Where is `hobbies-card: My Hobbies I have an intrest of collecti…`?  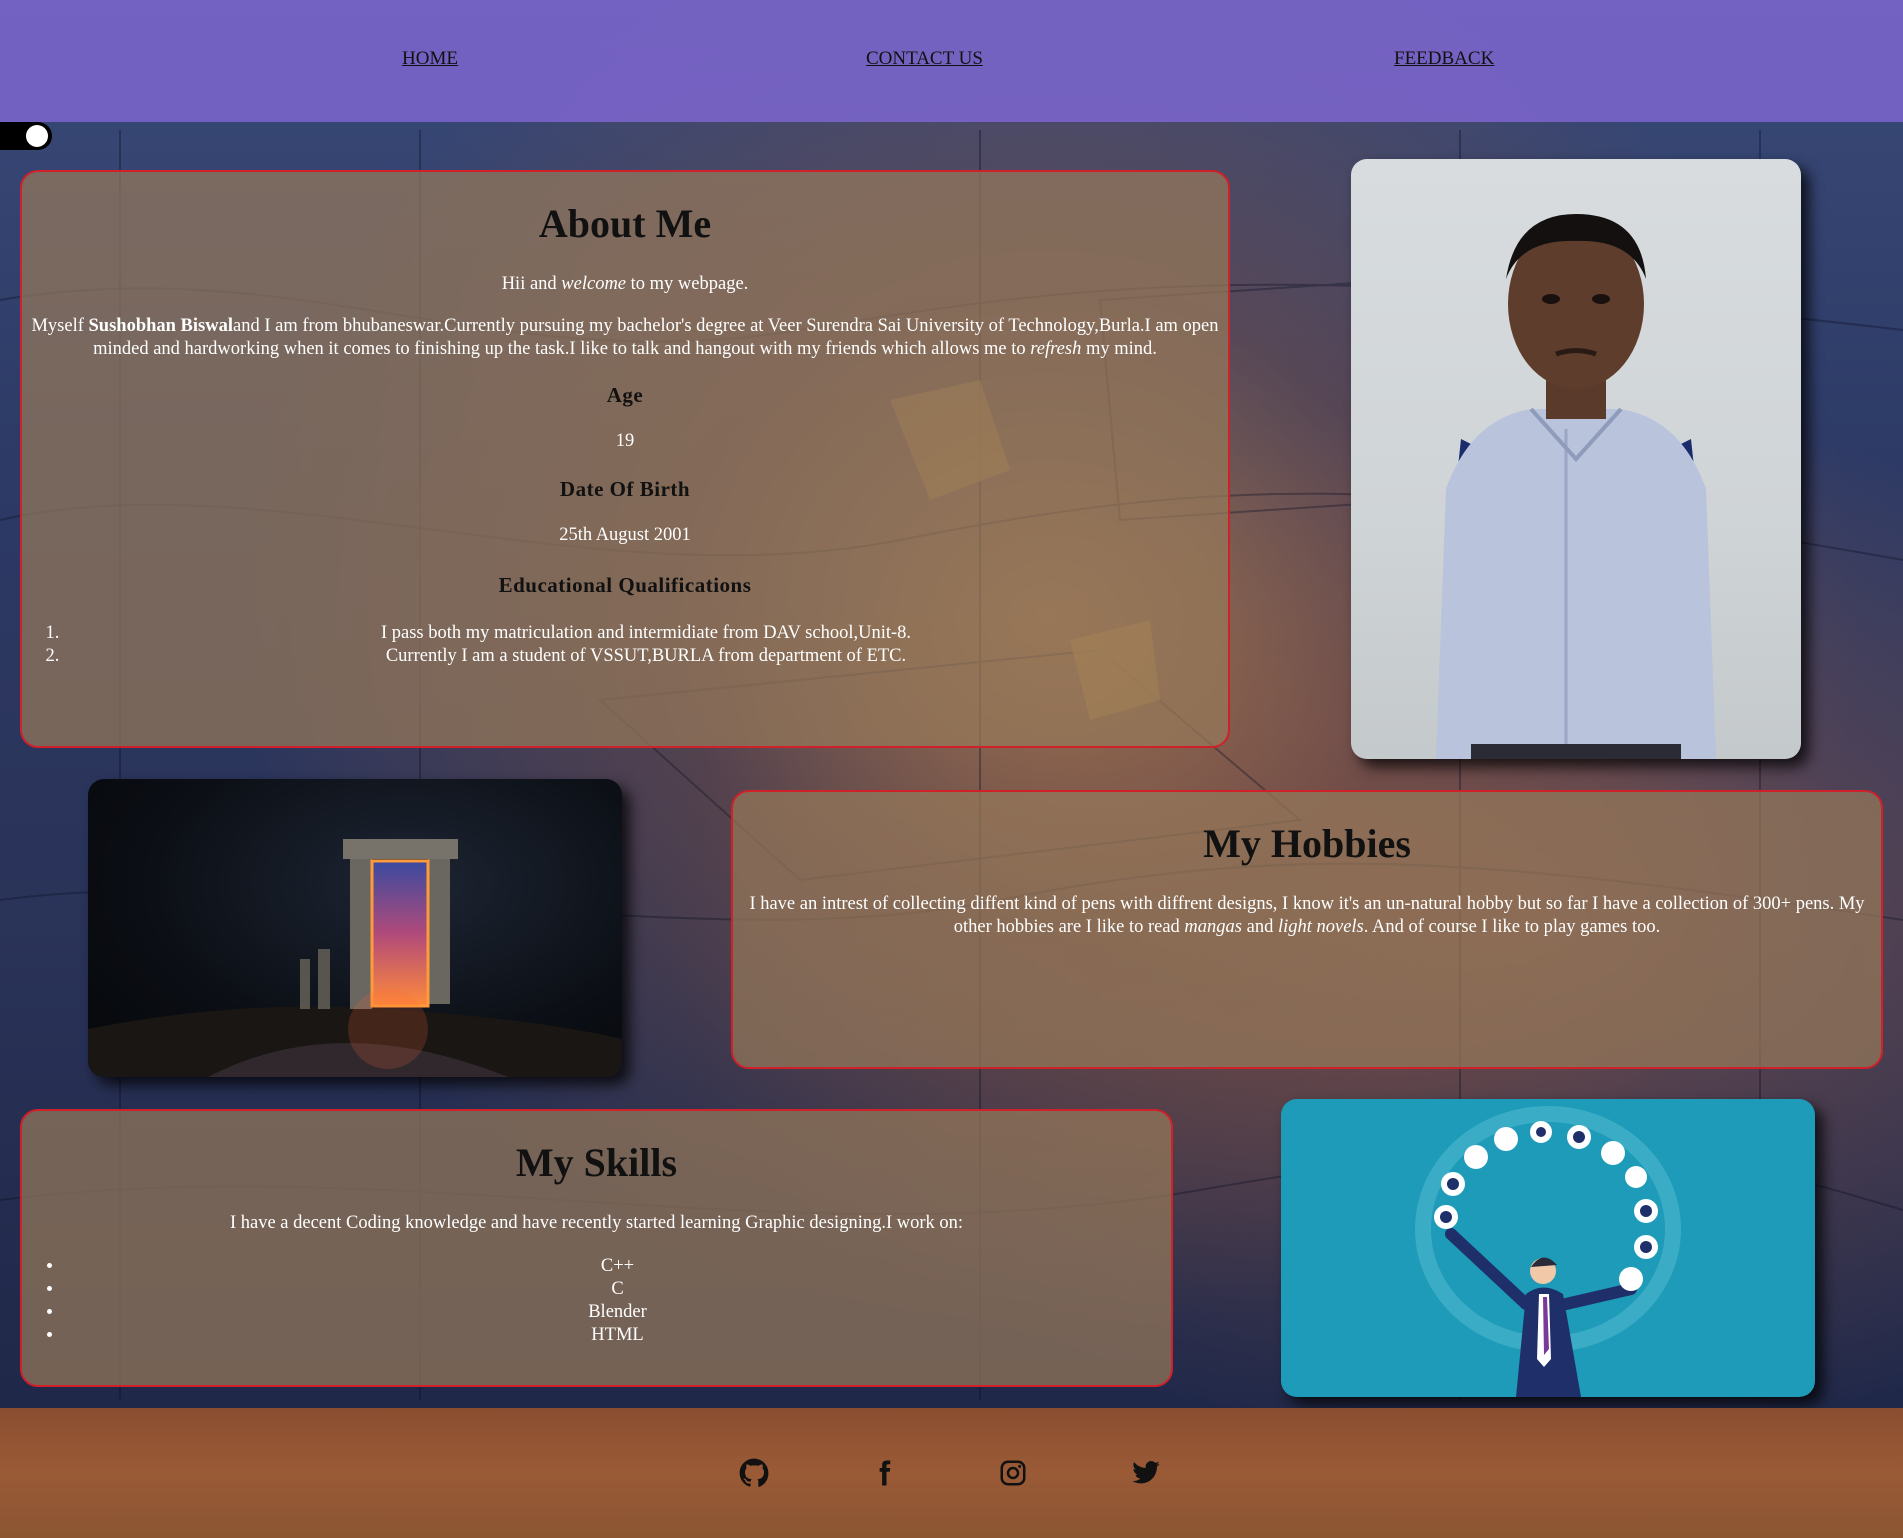 hobbies-card: My Hobbies I have an intrest of collecti… is located at coordinates (1307, 929).